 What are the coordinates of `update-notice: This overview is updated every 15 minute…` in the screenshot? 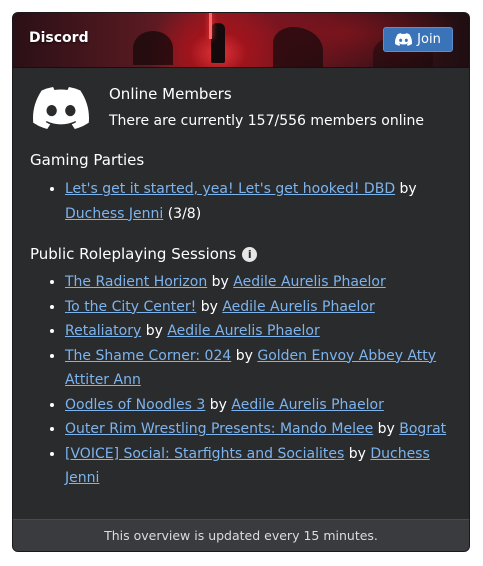 It's located at (241, 535).